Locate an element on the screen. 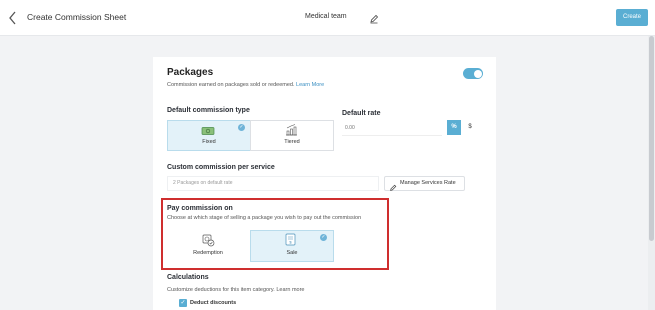 The height and width of the screenshot is (310, 655). scrollbar-thumb is located at coordinates (651, 138).